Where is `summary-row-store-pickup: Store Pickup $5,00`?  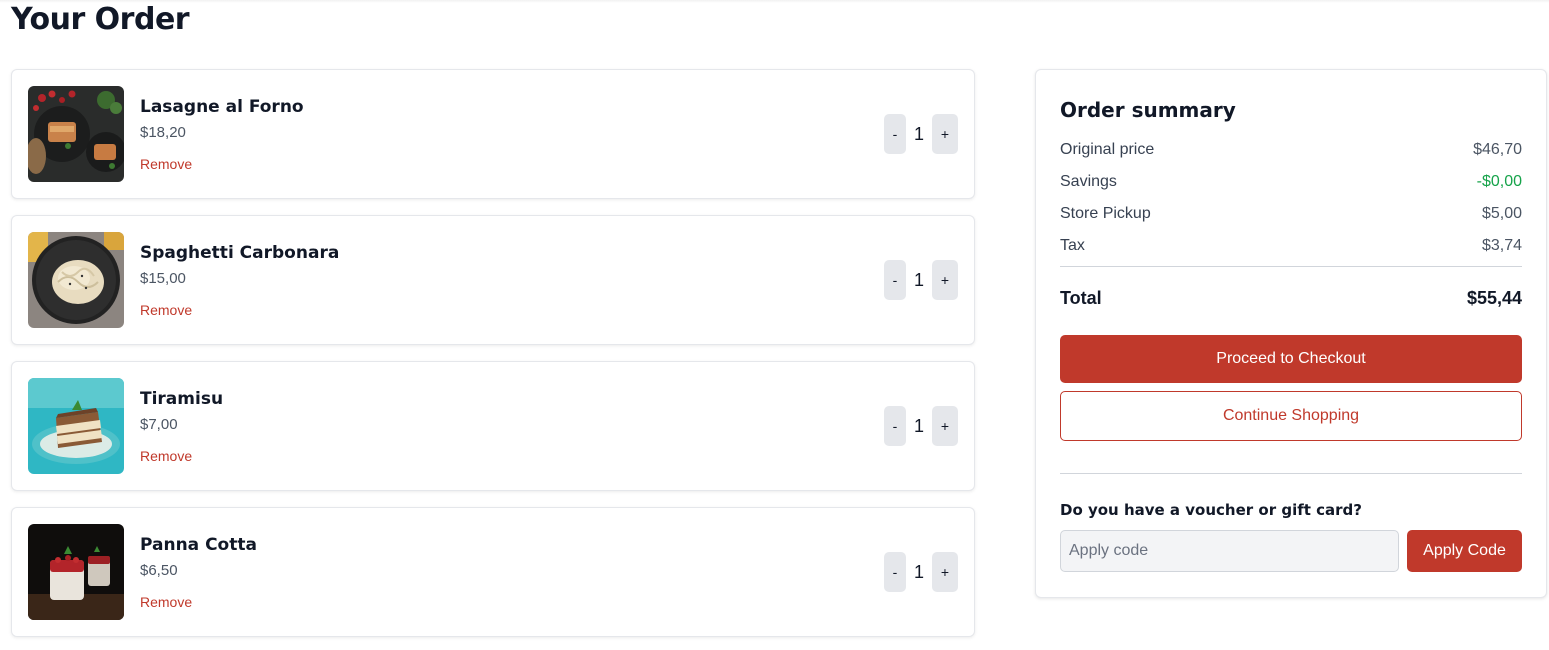 summary-row-store-pickup: Store Pickup $5,00 is located at coordinates (1291, 214).